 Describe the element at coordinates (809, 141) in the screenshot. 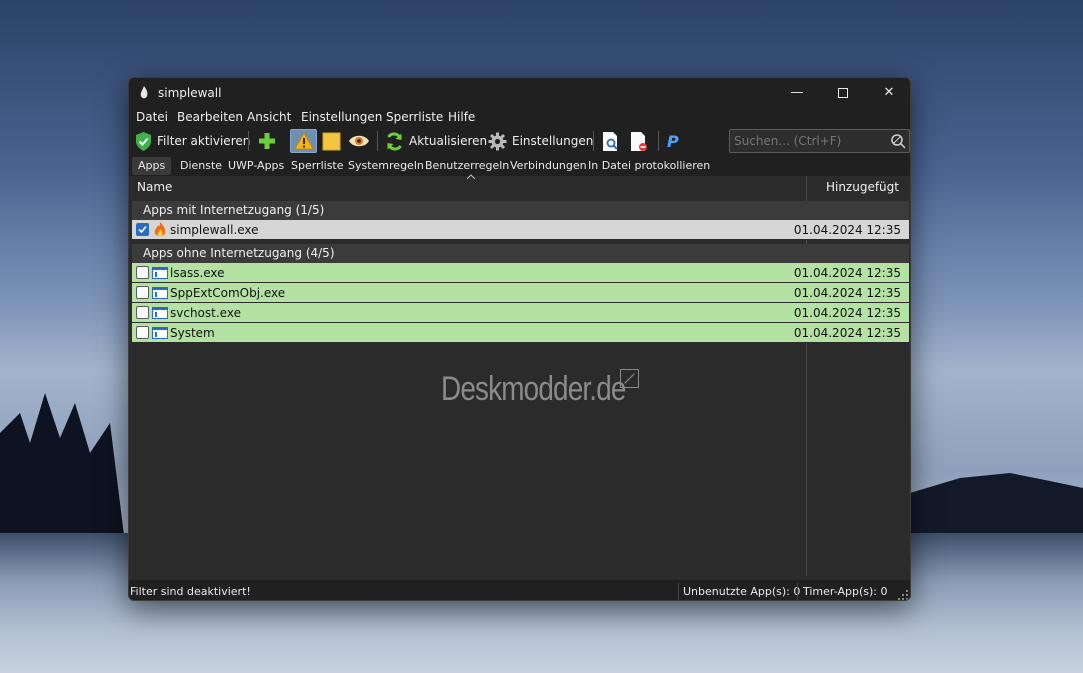

I see `search-input` at that location.